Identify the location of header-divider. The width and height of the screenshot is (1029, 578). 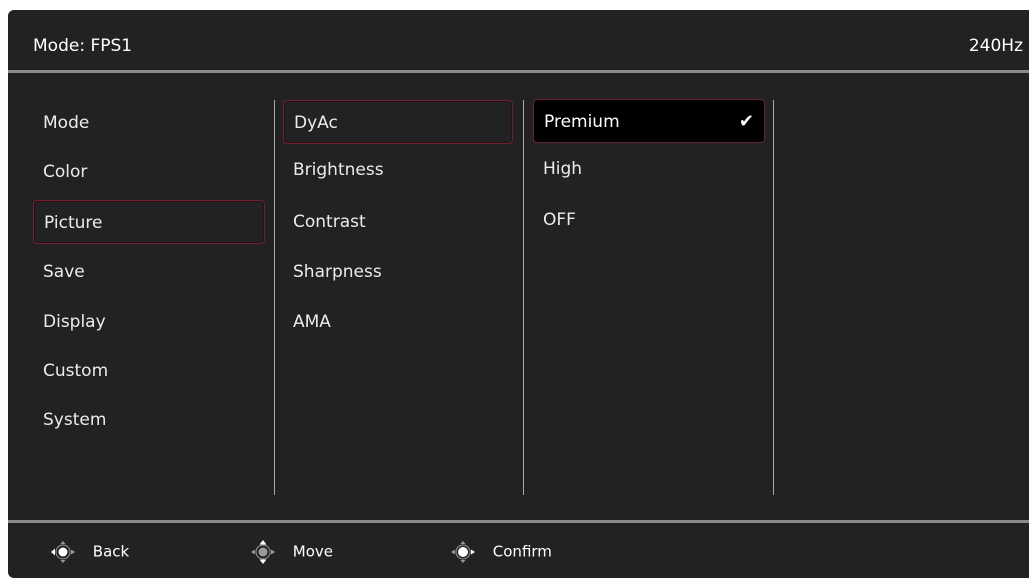
(518, 71).